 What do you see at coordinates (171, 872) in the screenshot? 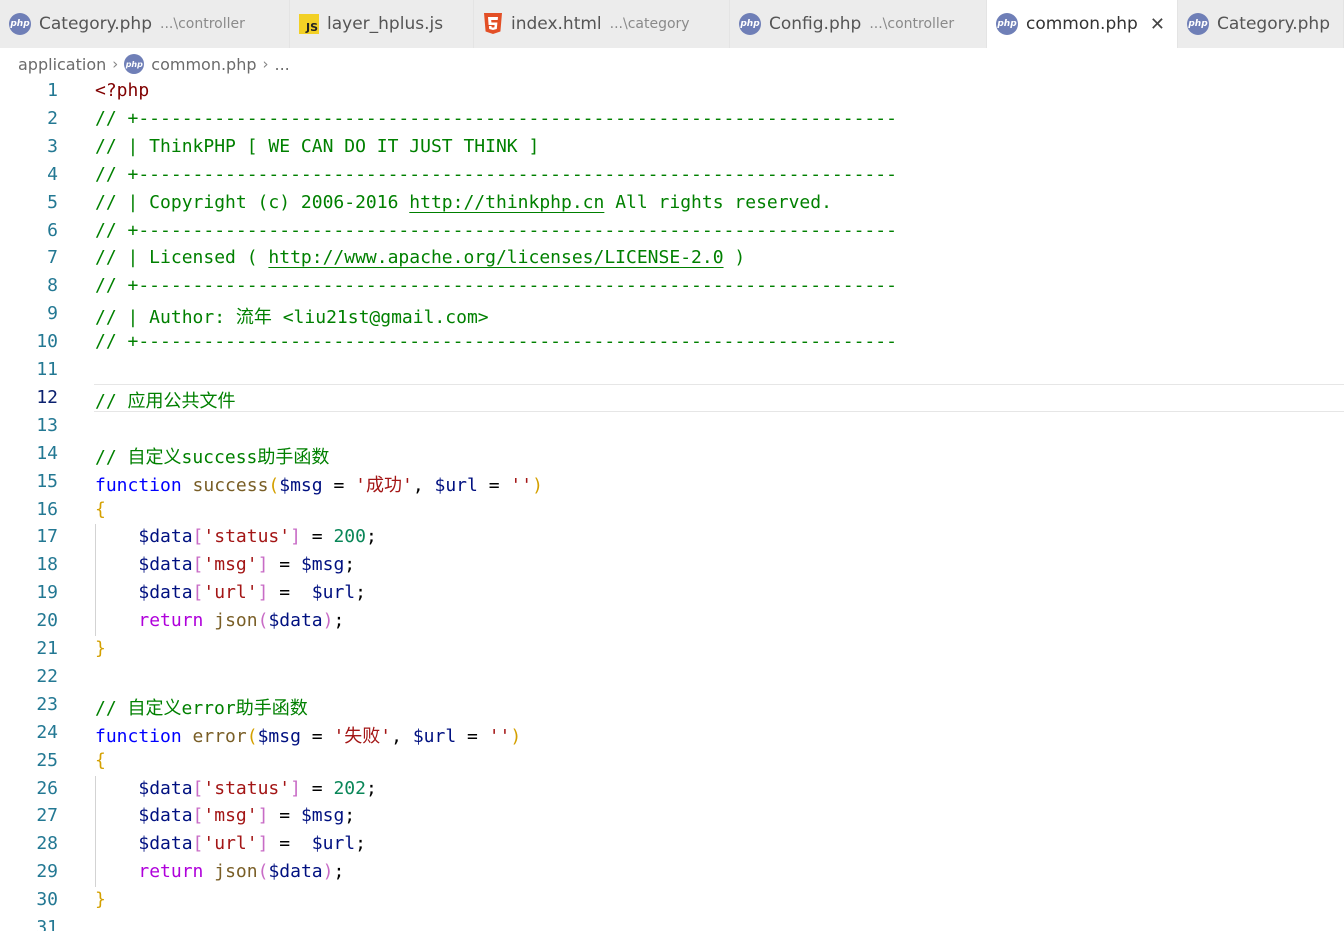
I see `code-token: return` at bounding box center [171, 872].